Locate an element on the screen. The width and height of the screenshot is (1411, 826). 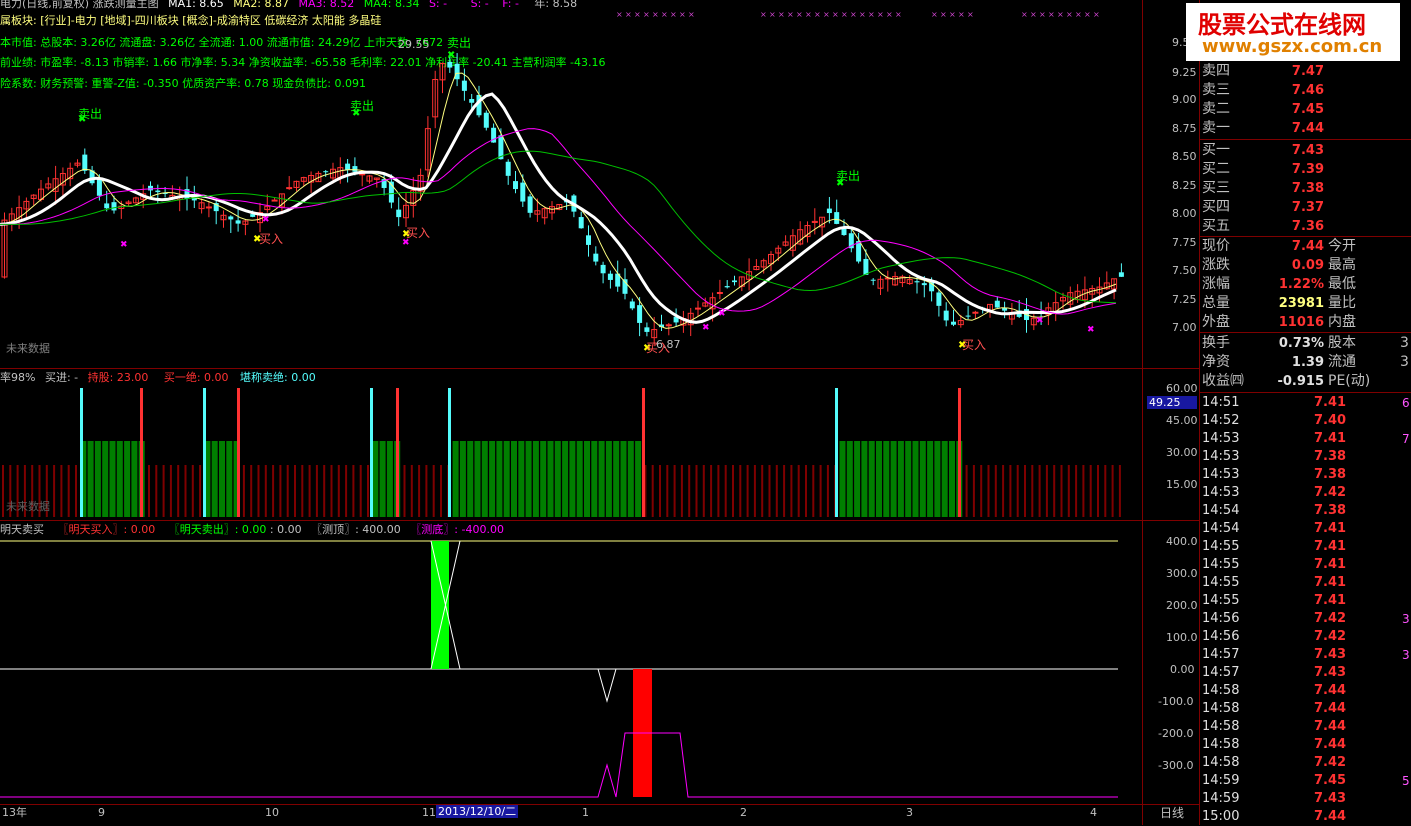
tick-time: 14:55 is located at coordinates (1221, 582).